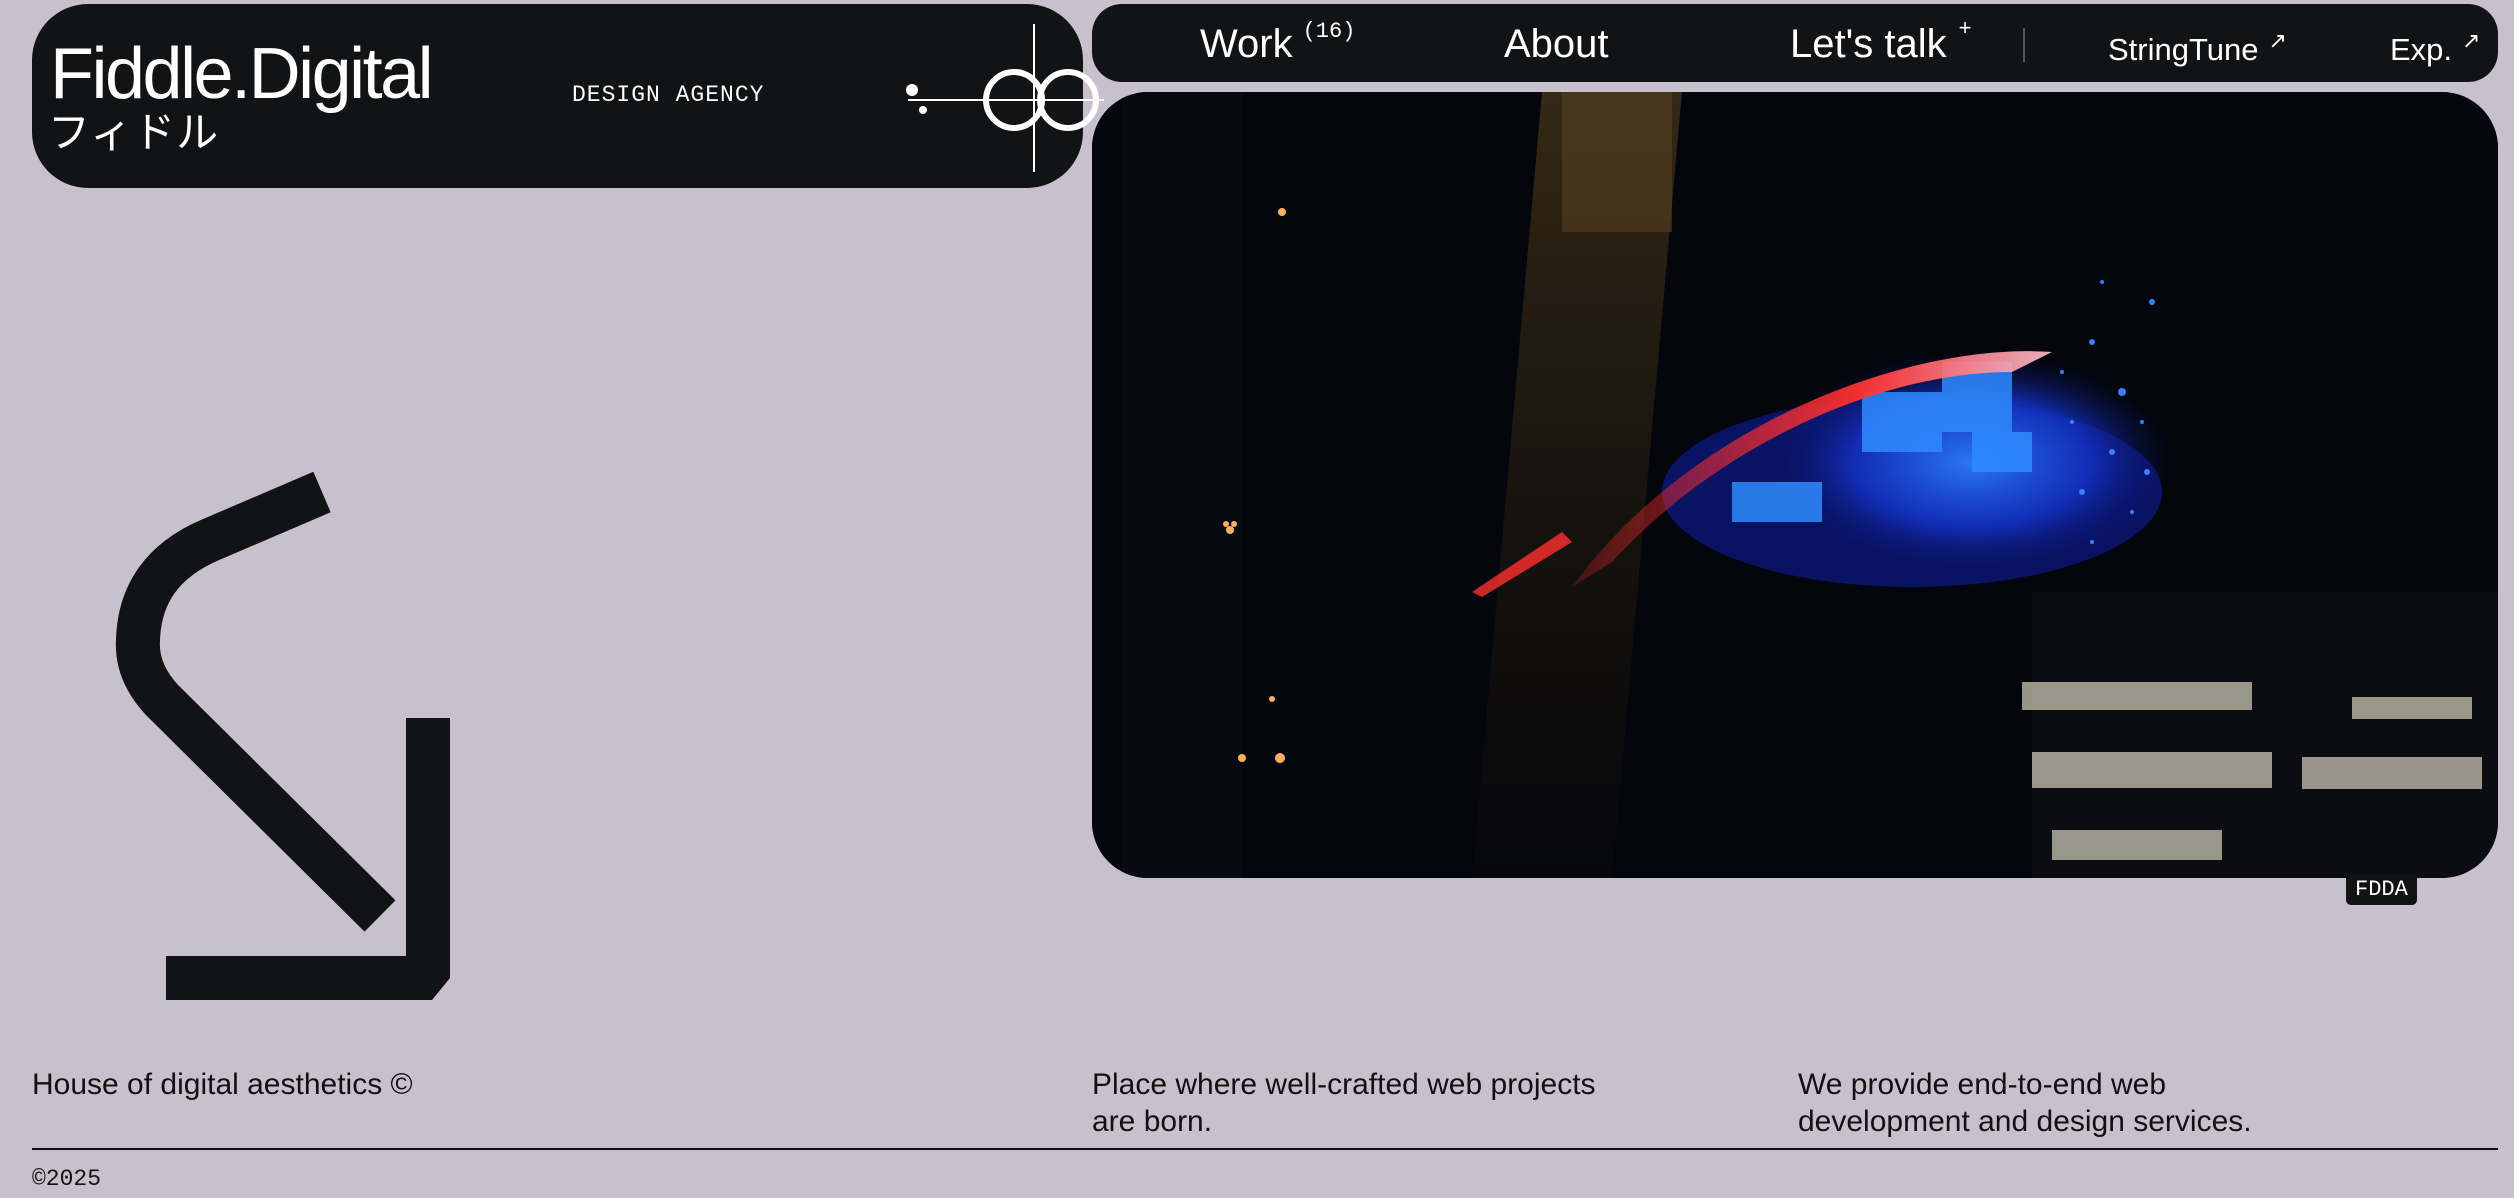  I want to click on nav-stringtune-link: StringTune ↗, so click(2197, 51).